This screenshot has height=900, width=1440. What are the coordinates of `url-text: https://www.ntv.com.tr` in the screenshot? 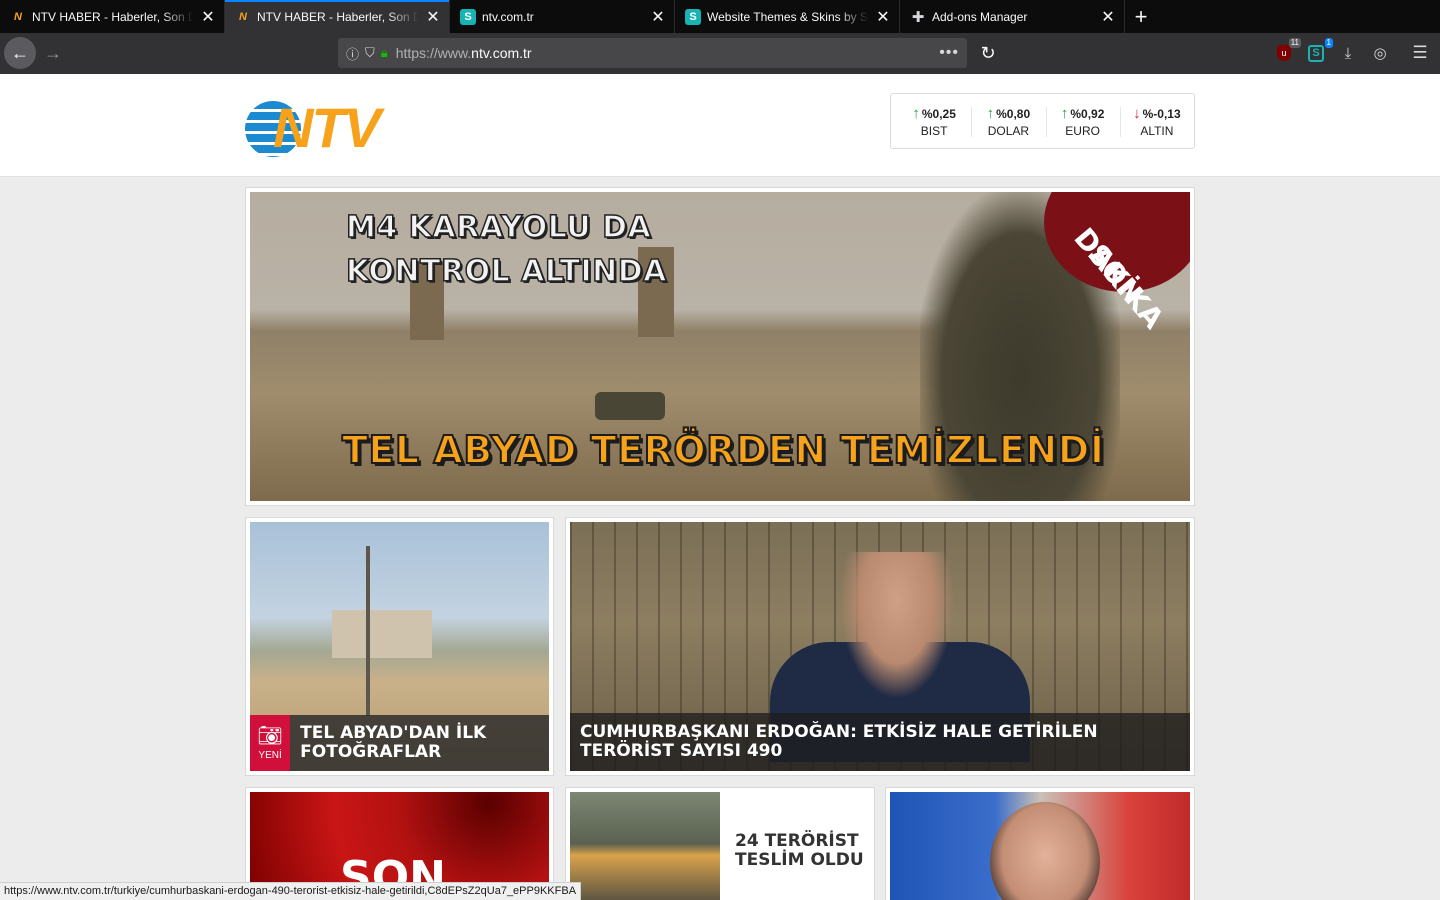 It's located at (667, 53).